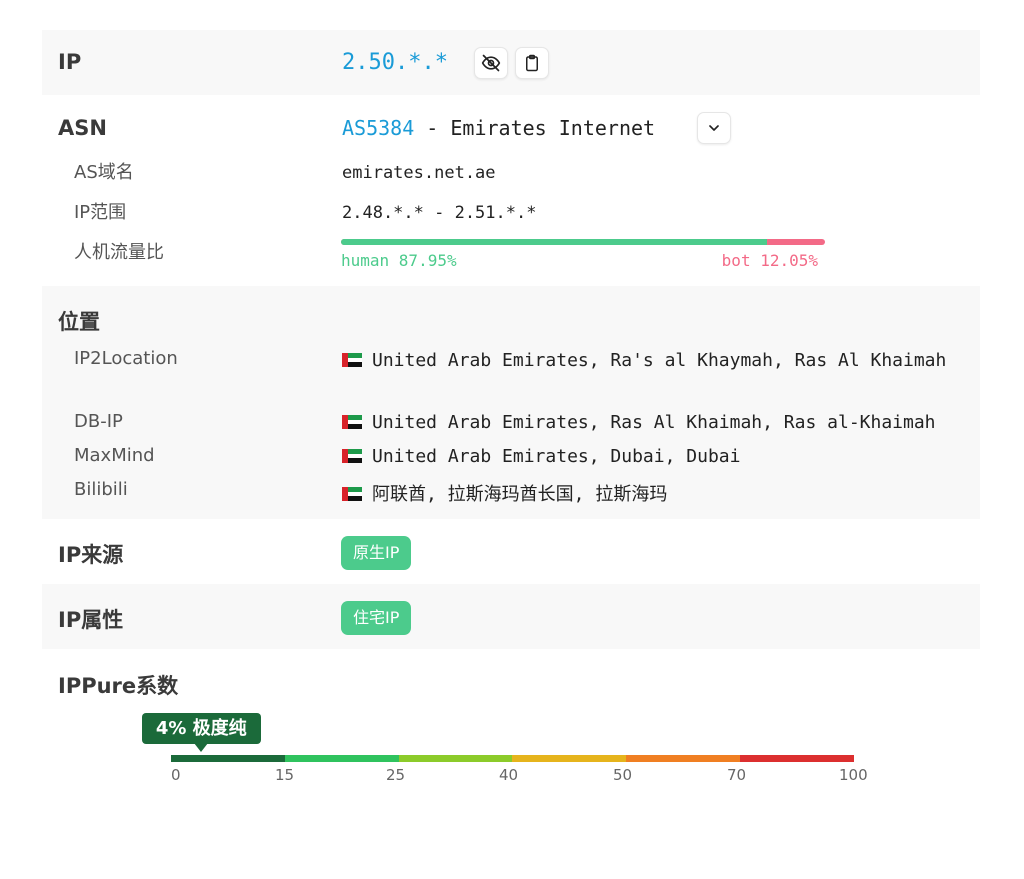 The image size is (1024, 879). What do you see at coordinates (376, 553) in the screenshot?
I see `ip-source-badge: 原生IP` at bounding box center [376, 553].